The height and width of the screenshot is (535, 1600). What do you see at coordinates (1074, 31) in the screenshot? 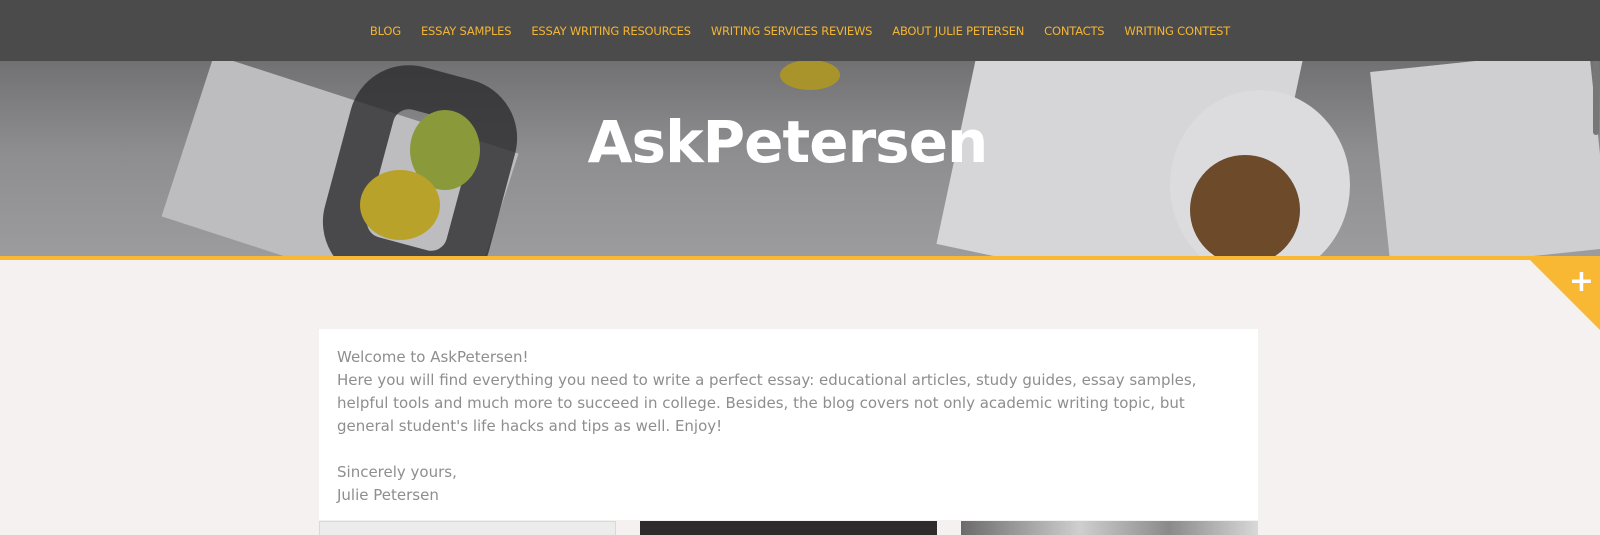
I see `nav-item-contacts: CONTACTS` at bounding box center [1074, 31].